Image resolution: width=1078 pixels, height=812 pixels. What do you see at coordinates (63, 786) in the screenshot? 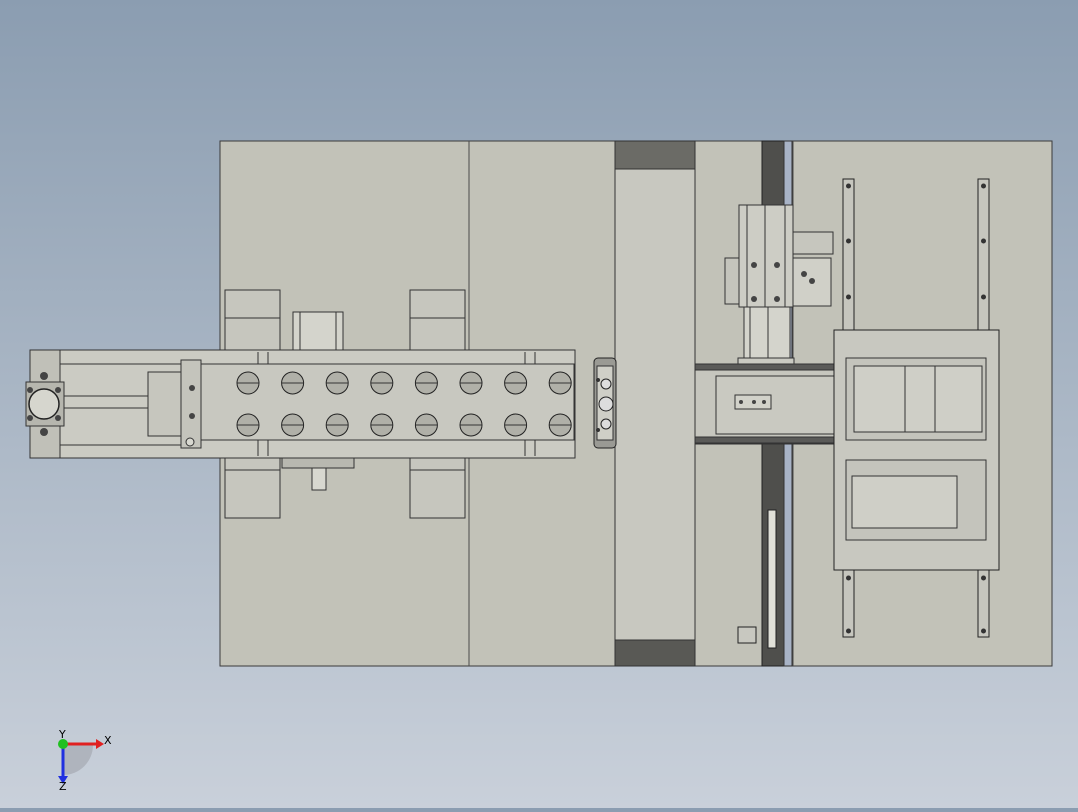
I see `triad-z-label: Z` at bounding box center [63, 786].